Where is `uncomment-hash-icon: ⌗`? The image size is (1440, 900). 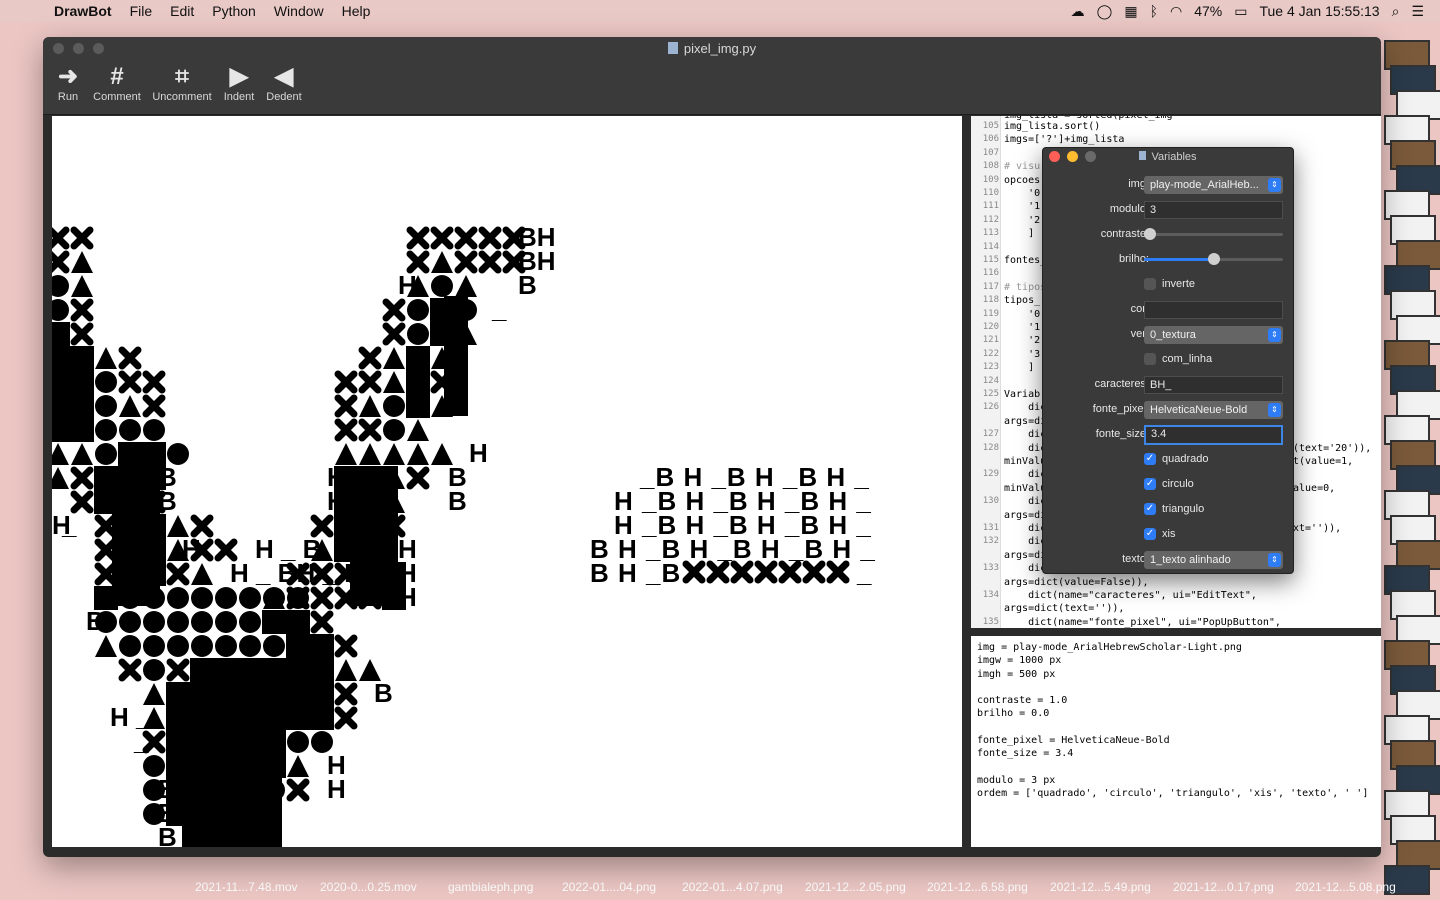 uncomment-hash-icon: ⌗ is located at coordinates (182, 76).